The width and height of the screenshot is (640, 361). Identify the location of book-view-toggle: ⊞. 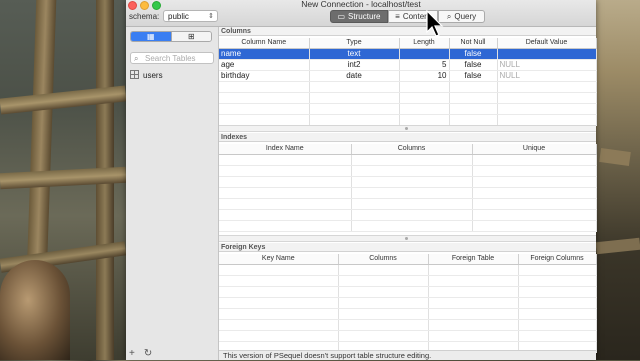
(190, 36).